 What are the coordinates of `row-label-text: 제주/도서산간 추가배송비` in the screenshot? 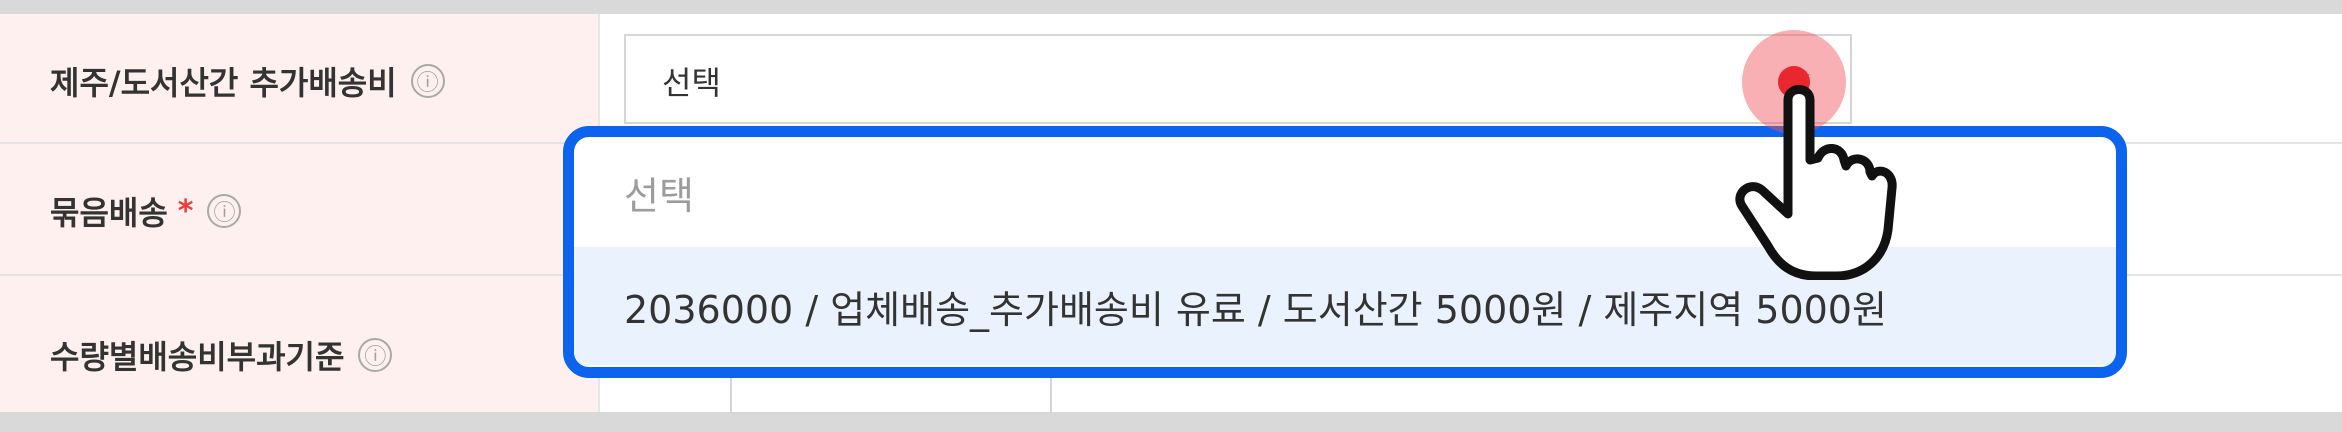 It's located at (223, 83).